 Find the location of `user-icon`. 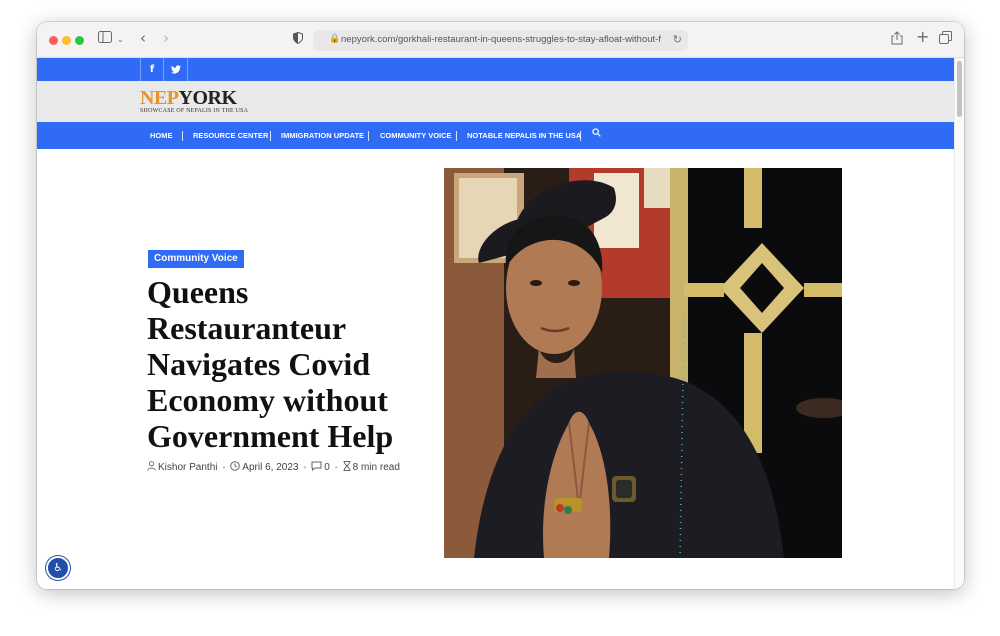

user-icon is located at coordinates (151, 467).